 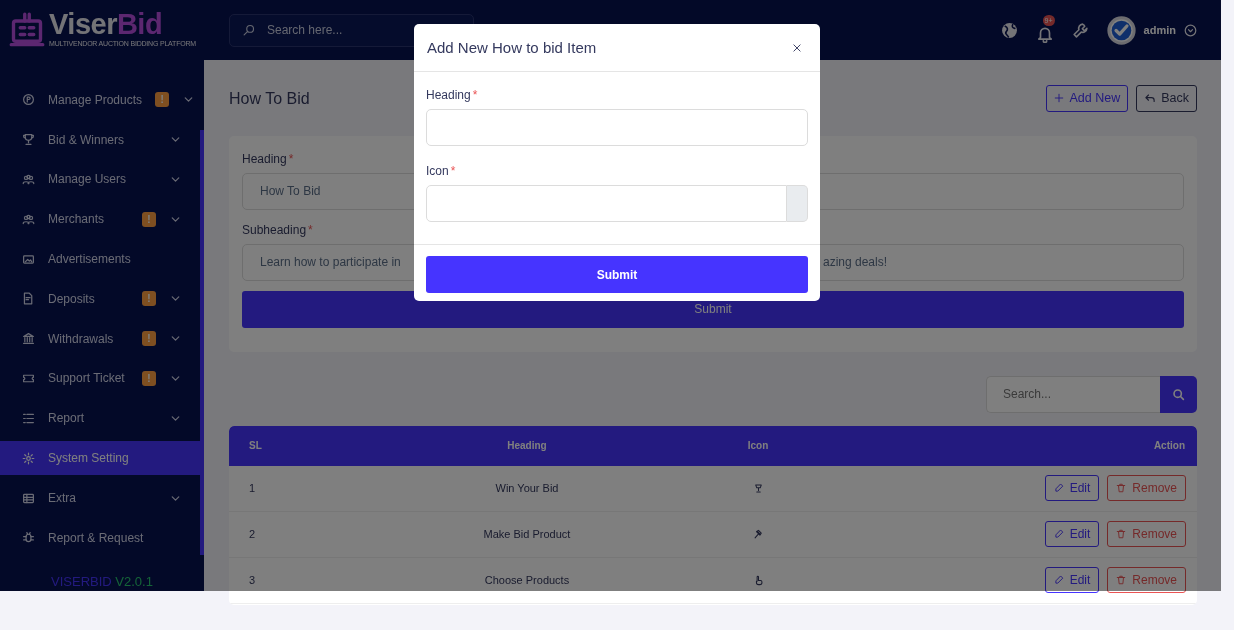 I want to click on column-header: Heading, so click(x=527, y=446).